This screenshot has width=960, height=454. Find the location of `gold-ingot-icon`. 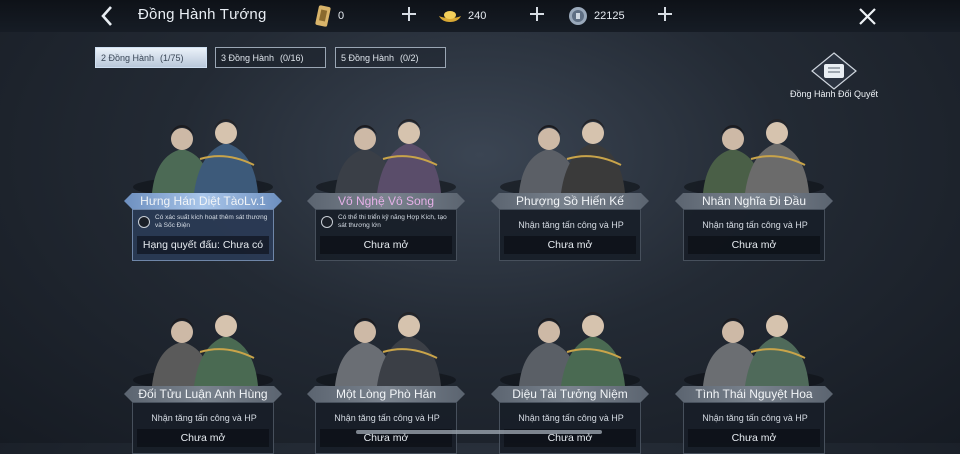

gold-ingot-icon is located at coordinates (450, 16).